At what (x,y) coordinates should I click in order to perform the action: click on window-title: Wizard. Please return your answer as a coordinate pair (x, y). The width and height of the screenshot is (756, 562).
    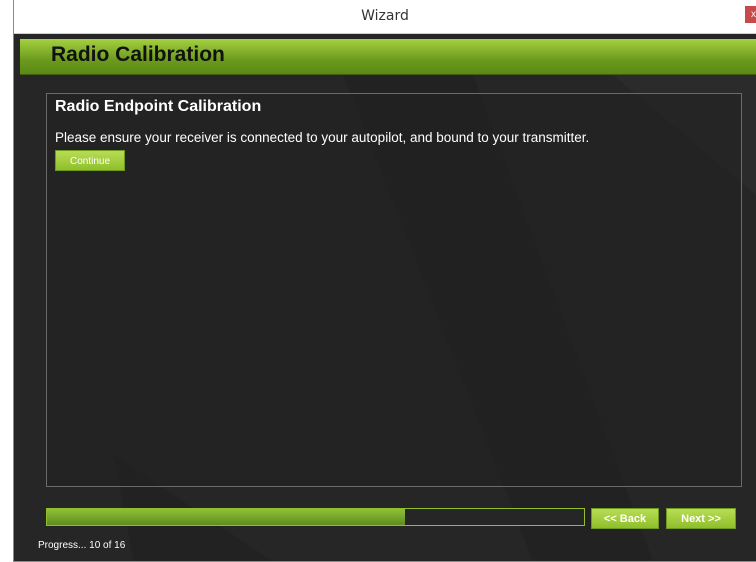
    Looking at the image, I should click on (385, 16).